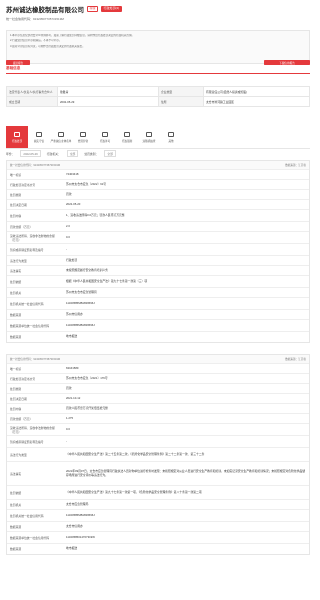 This screenshot has width=320, height=600. What do you see at coordinates (171, 134) in the screenshot?
I see `more-icon` at bounding box center [171, 134].